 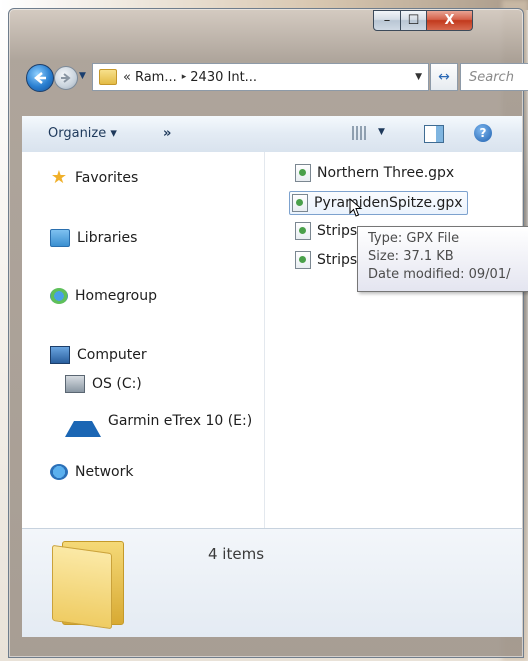 I want to click on sidebar-item-label: Homegroup, so click(x=116, y=296).